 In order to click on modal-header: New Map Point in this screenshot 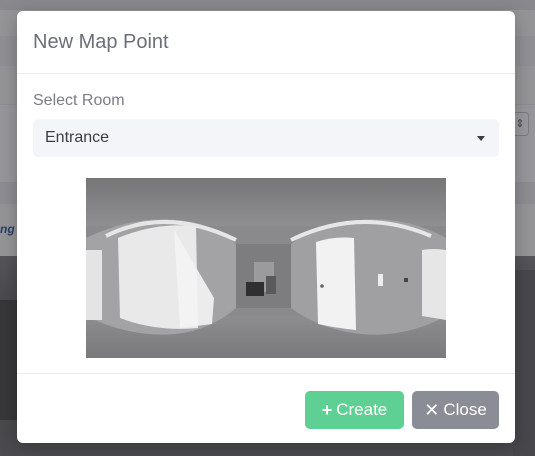, I will do `click(266, 42)`.